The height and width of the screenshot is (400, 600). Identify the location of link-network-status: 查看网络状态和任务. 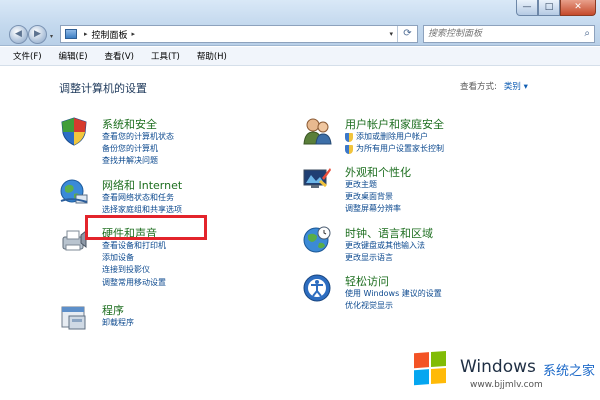
(142, 198).